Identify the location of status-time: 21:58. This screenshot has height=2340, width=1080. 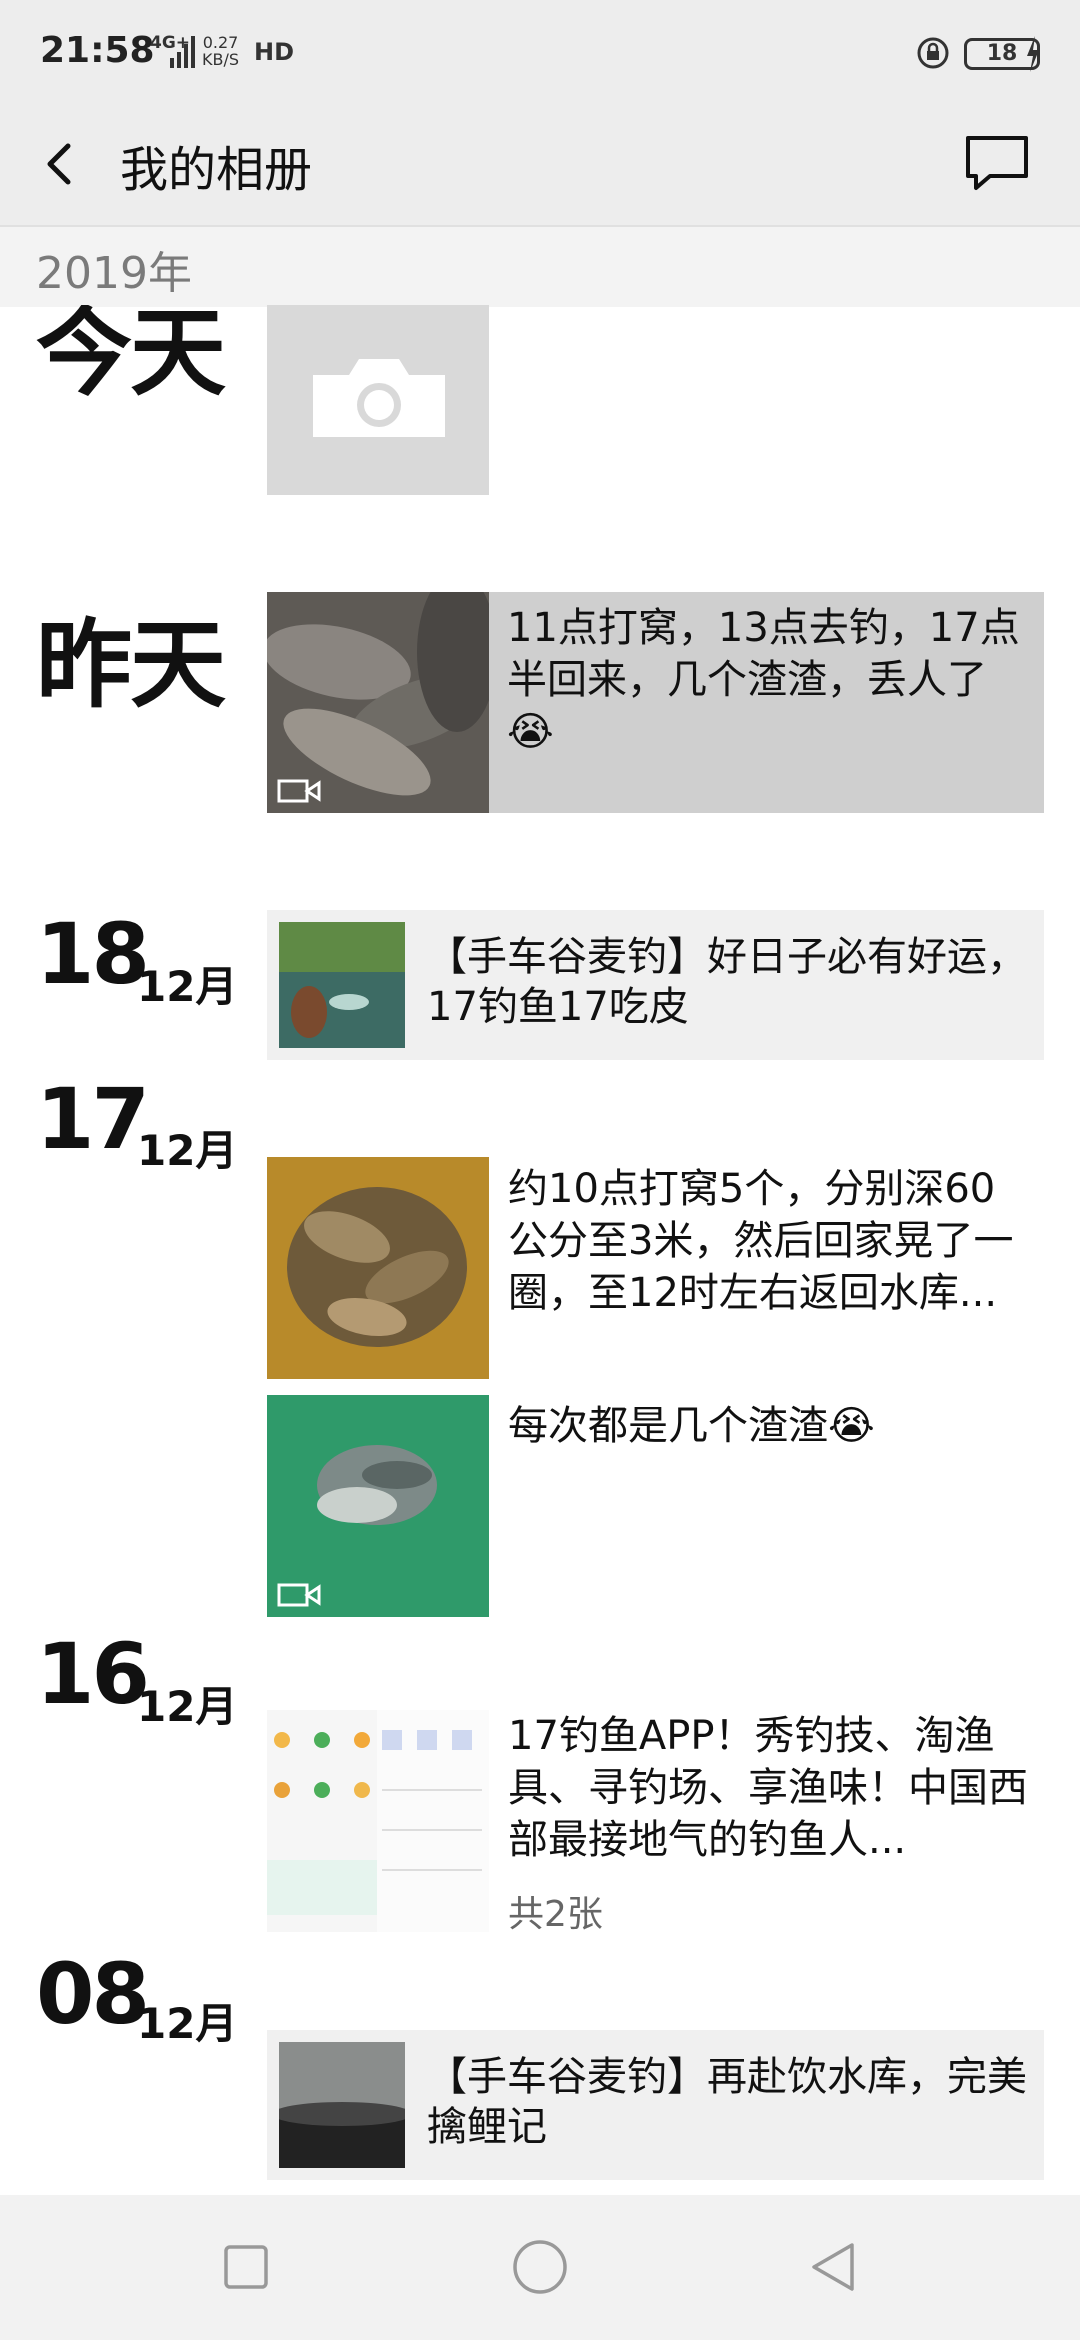
(97, 50).